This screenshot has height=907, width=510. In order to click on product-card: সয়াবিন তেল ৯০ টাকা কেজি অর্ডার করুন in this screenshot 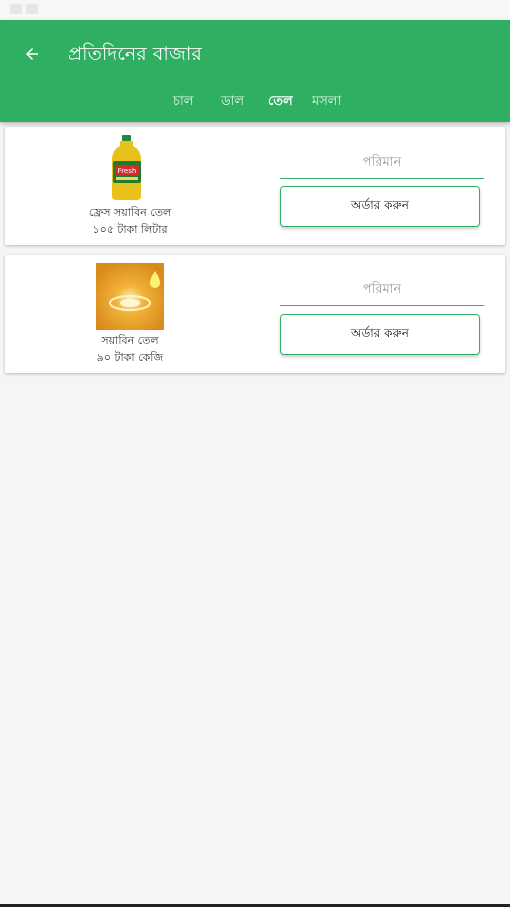, I will do `click(255, 314)`.